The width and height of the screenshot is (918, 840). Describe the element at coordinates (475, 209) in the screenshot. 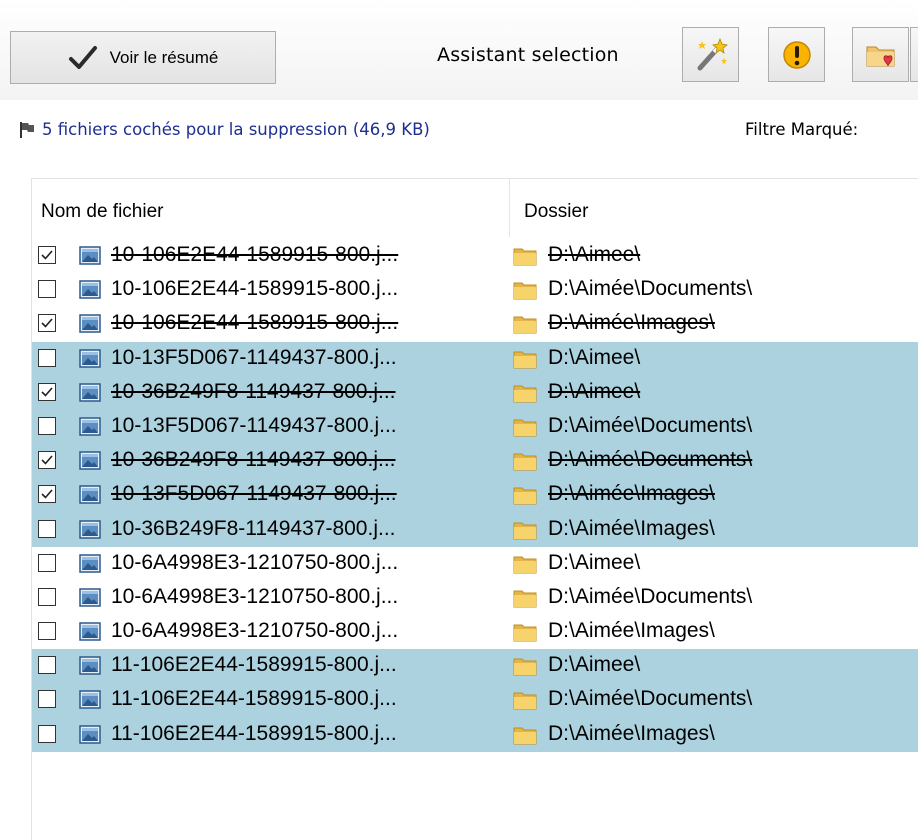

I see `list-header: Nom de fichier Dossier` at that location.